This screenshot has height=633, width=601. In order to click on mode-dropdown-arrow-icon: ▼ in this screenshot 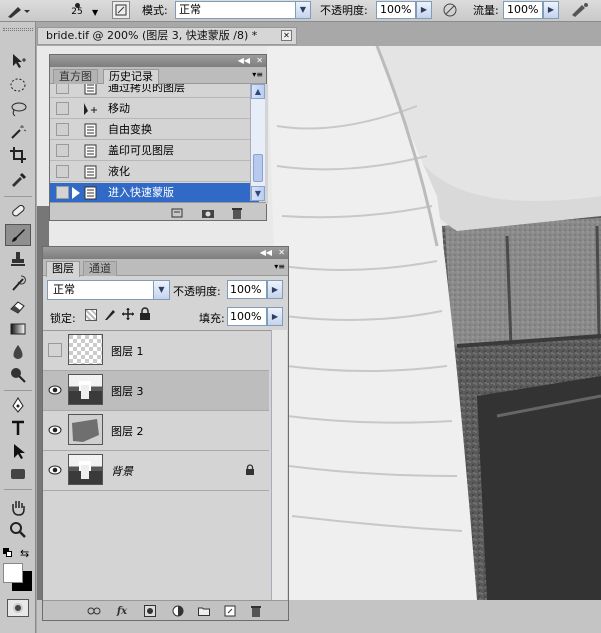, I will do `click(303, 10)`.